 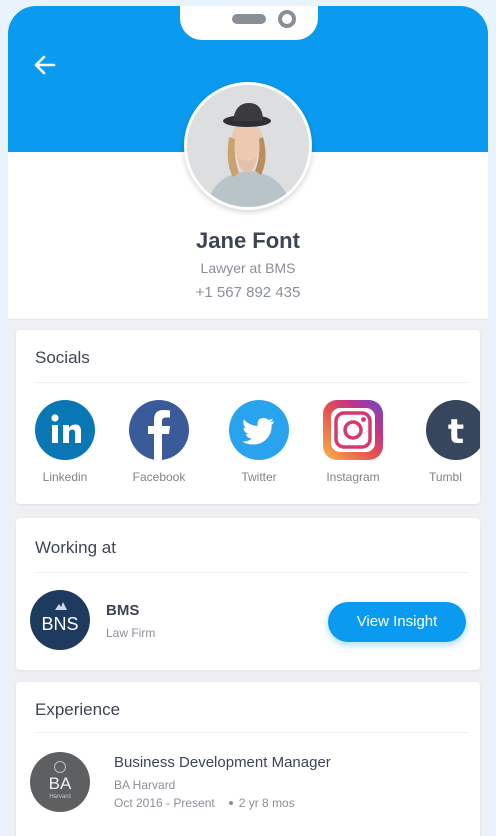 I want to click on social-tumblr: t Tumbl, so click(x=443, y=442).